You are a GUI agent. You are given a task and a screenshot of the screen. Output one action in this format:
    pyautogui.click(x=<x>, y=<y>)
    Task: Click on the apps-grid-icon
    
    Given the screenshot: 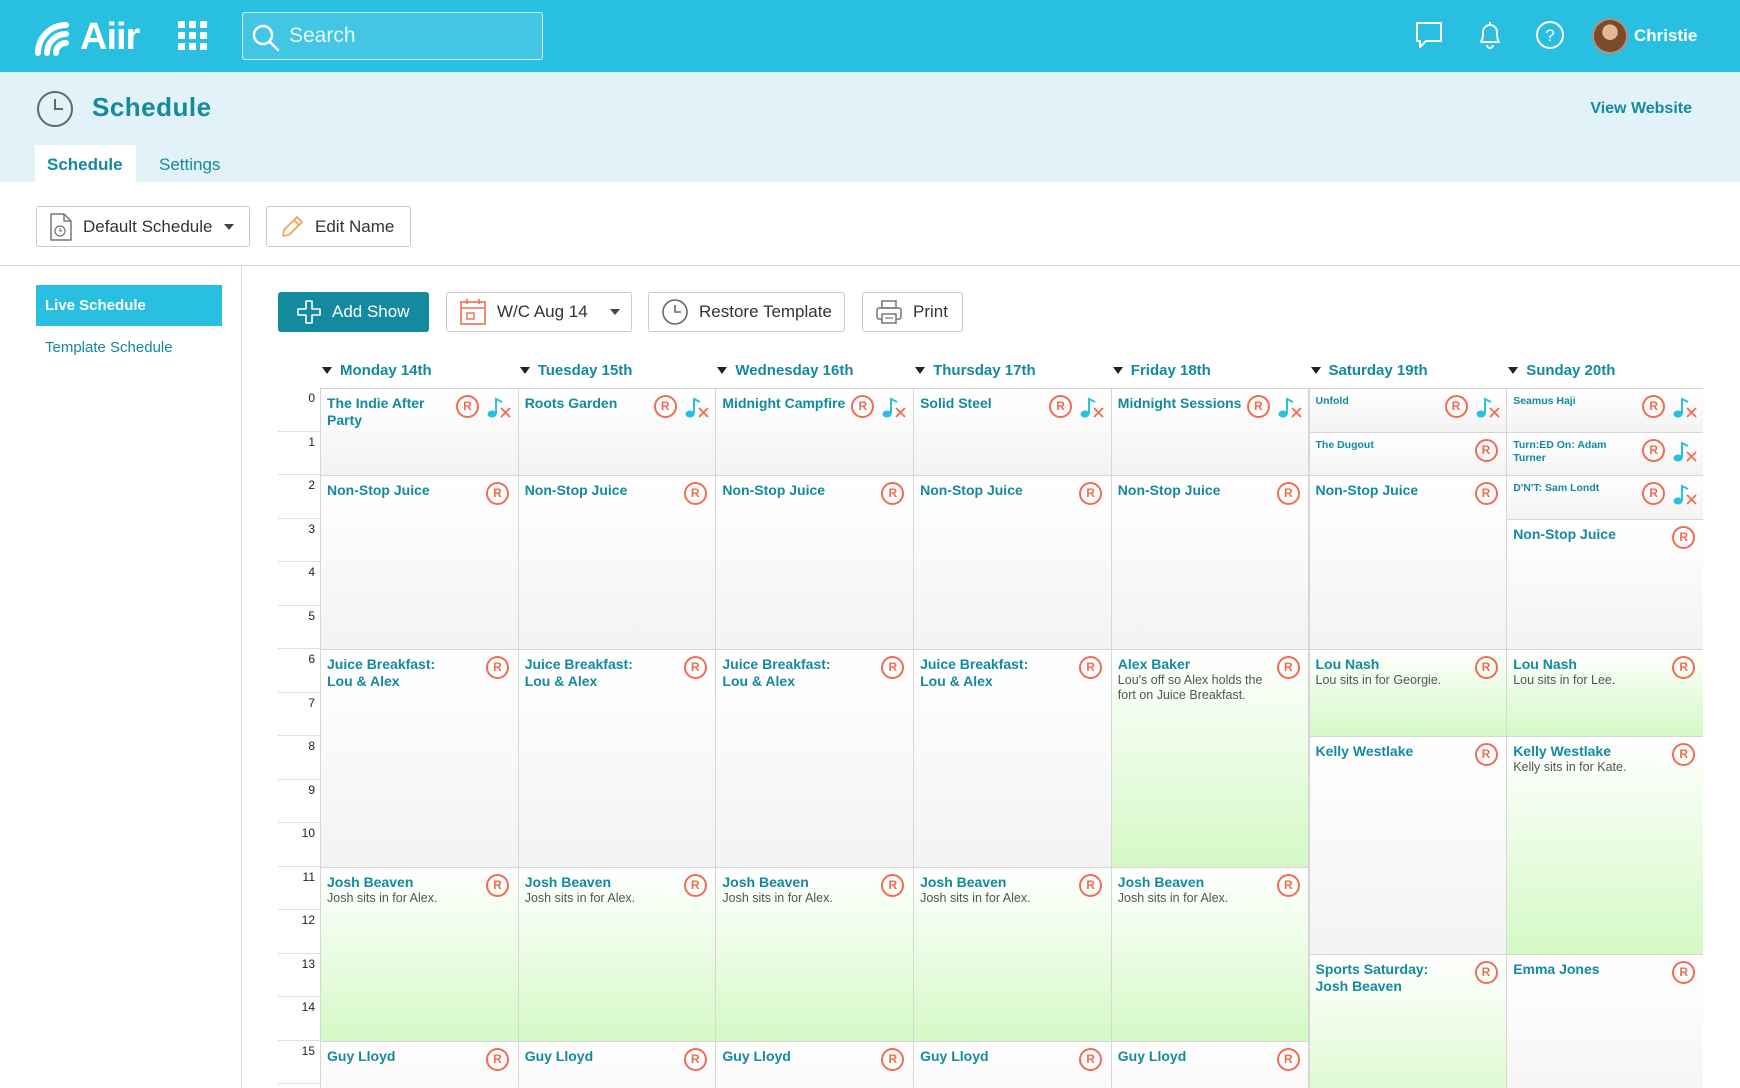 What is the action you would take?
    pyautogui.click(x=193, y=36)
    